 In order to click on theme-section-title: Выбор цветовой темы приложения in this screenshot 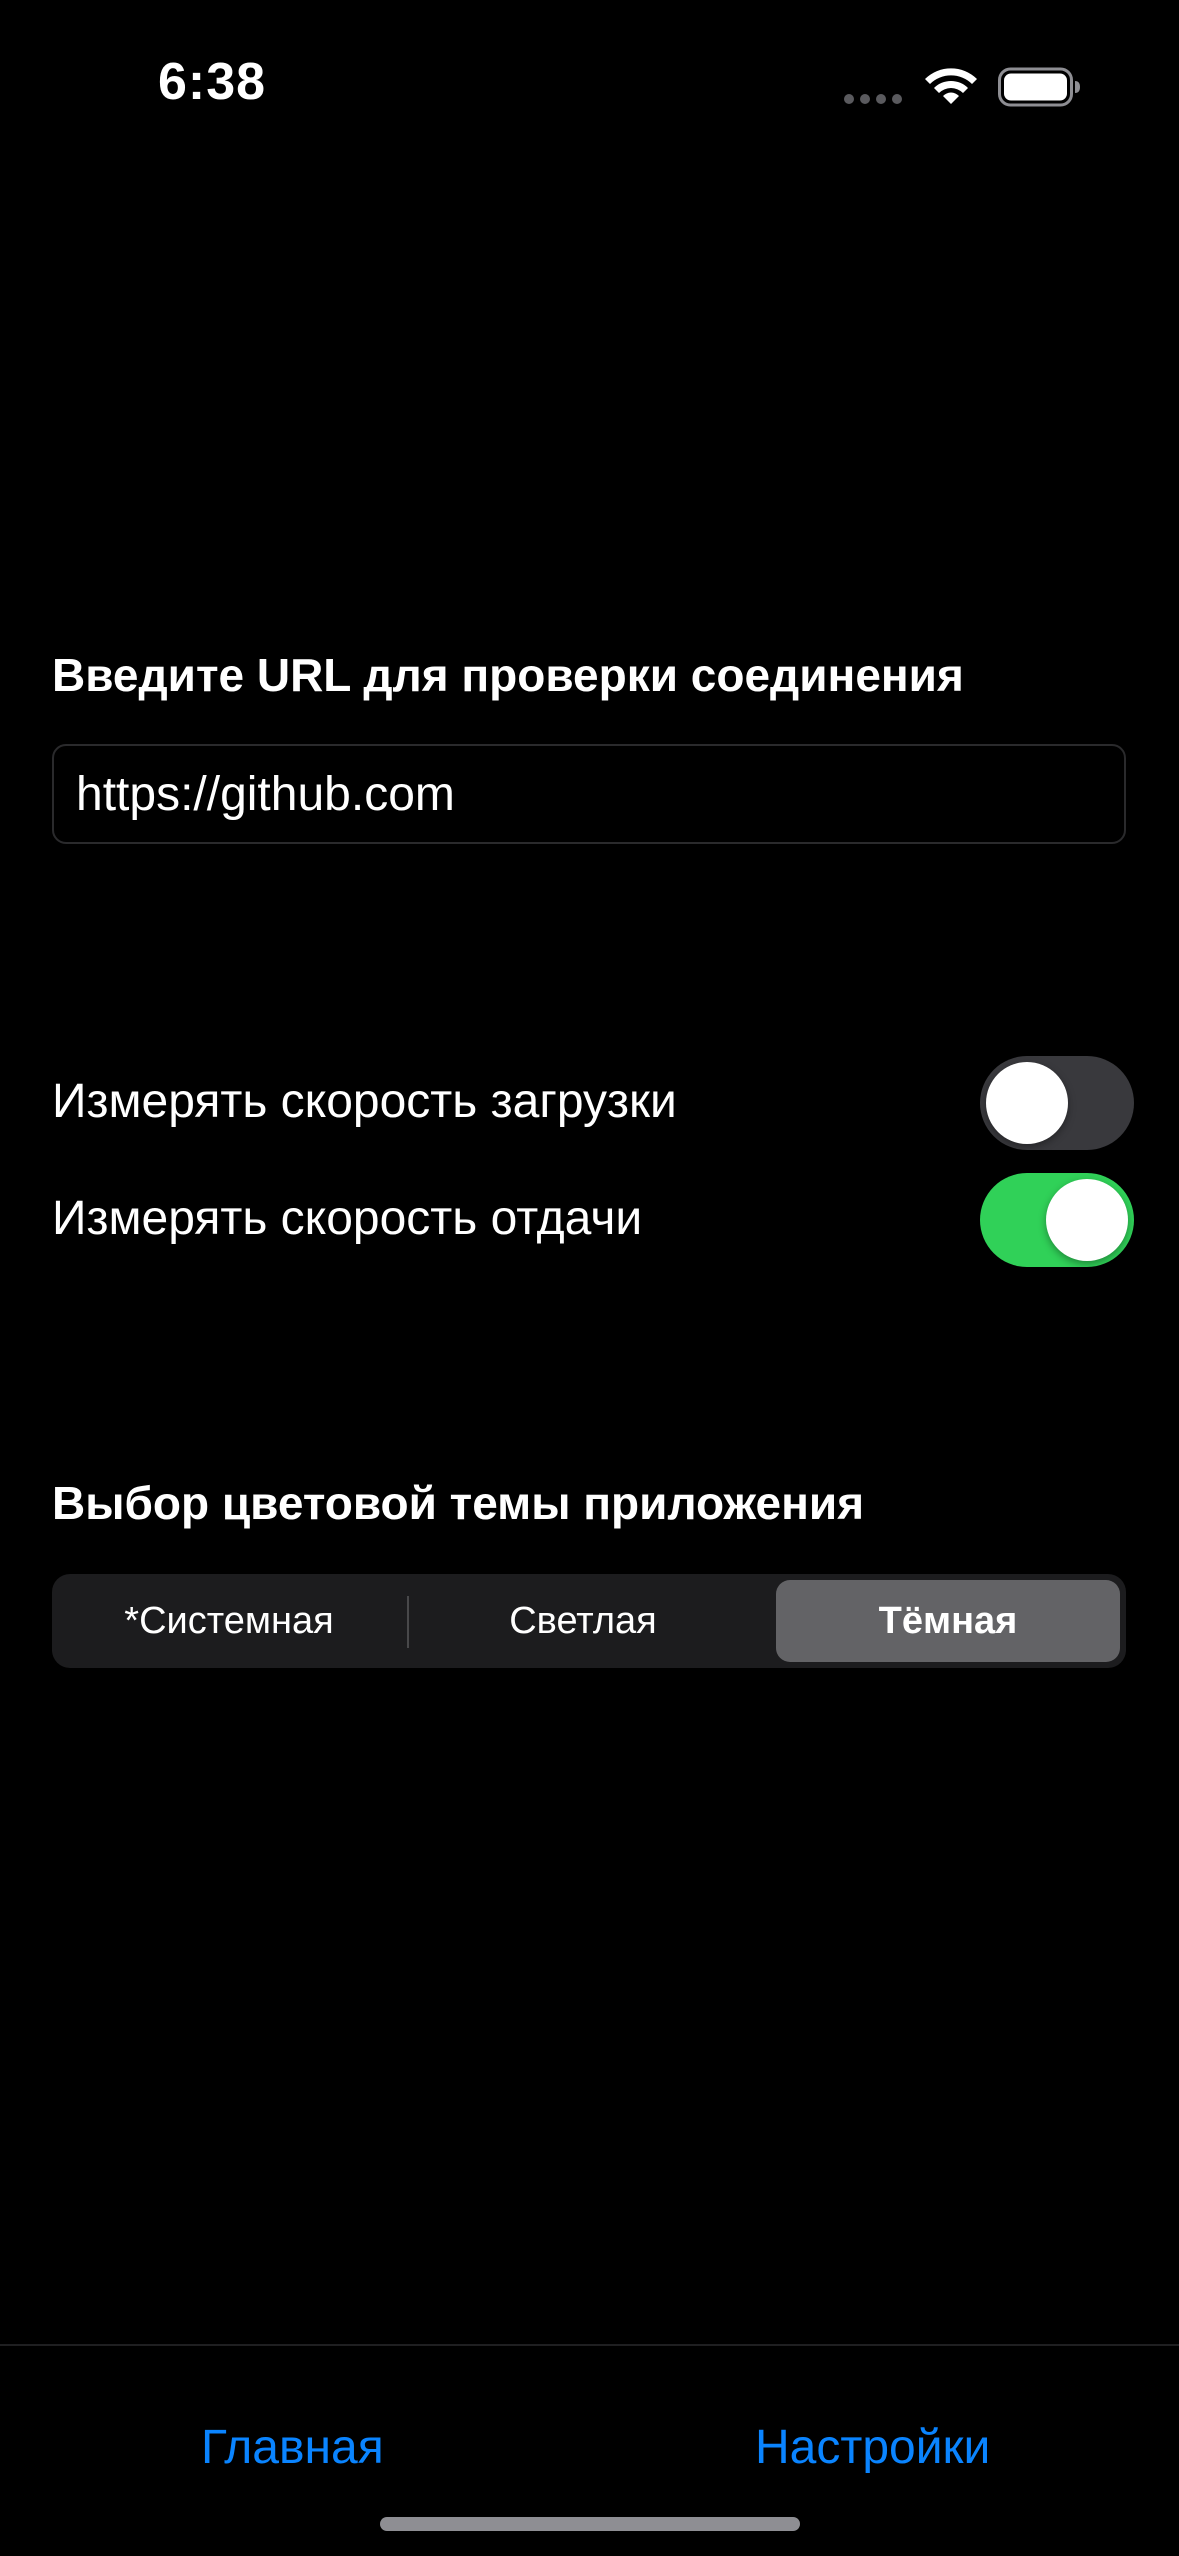, I will do `click(458, 1503)`.